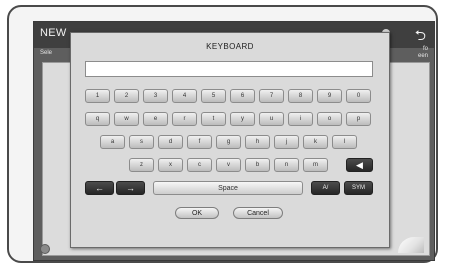 The height and width of the screenshot is (271, 449). Describe the element at coordinates (184, 96) in the screenshot. I see `key-4: 4` at that location.